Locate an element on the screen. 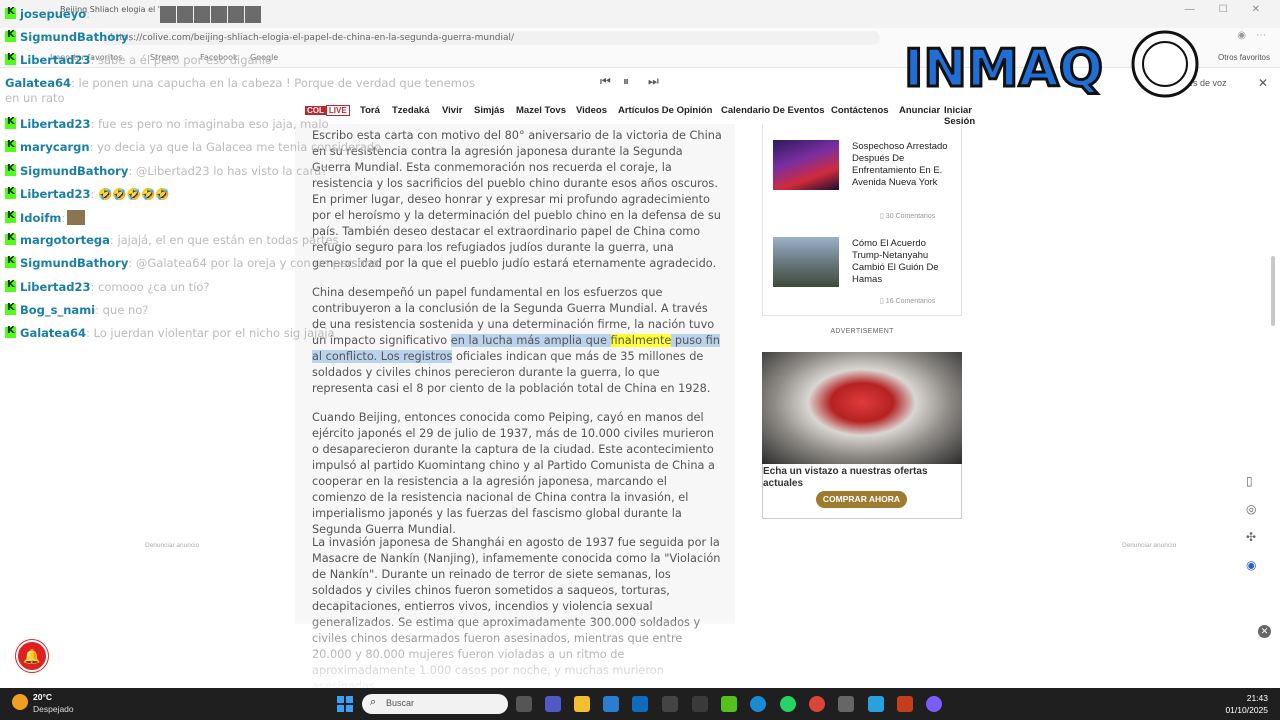 This screenshot has height=720, width=1280. nav-videos: Videos is located at coordinates (591, 110).